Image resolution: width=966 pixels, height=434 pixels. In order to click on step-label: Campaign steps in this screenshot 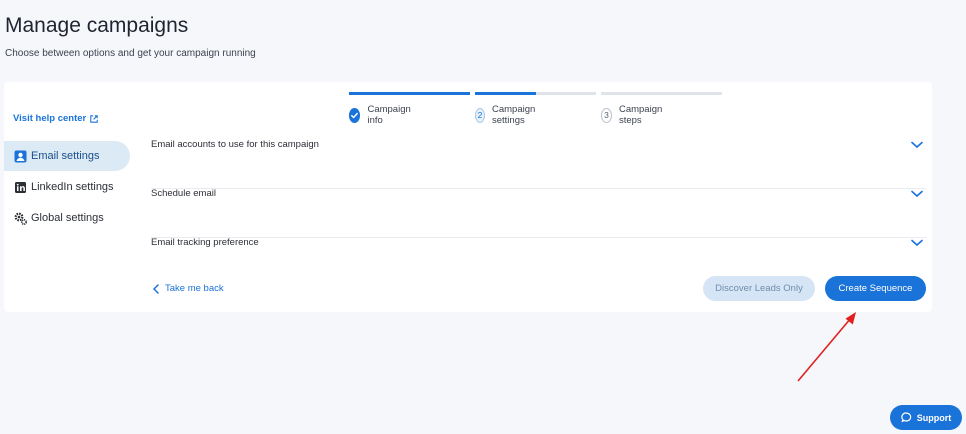, I will do `click(640, 115)`.